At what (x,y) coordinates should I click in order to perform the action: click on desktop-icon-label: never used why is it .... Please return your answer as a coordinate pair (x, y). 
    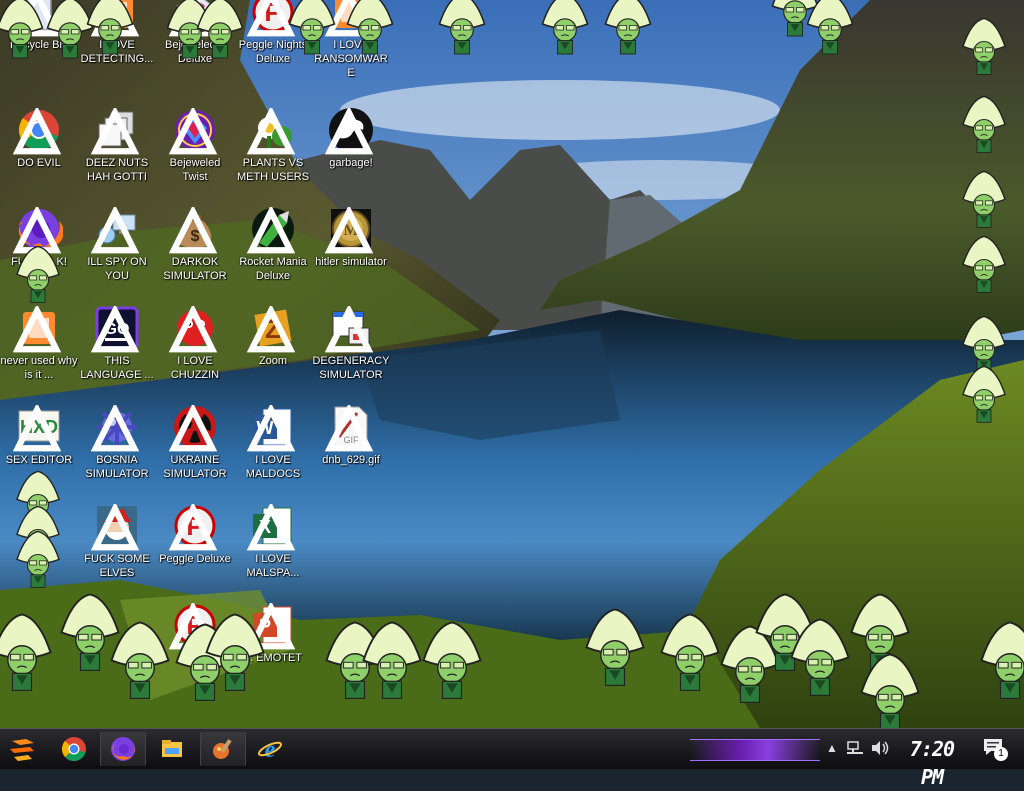
    Looking at the image, I should click on (39, 368).